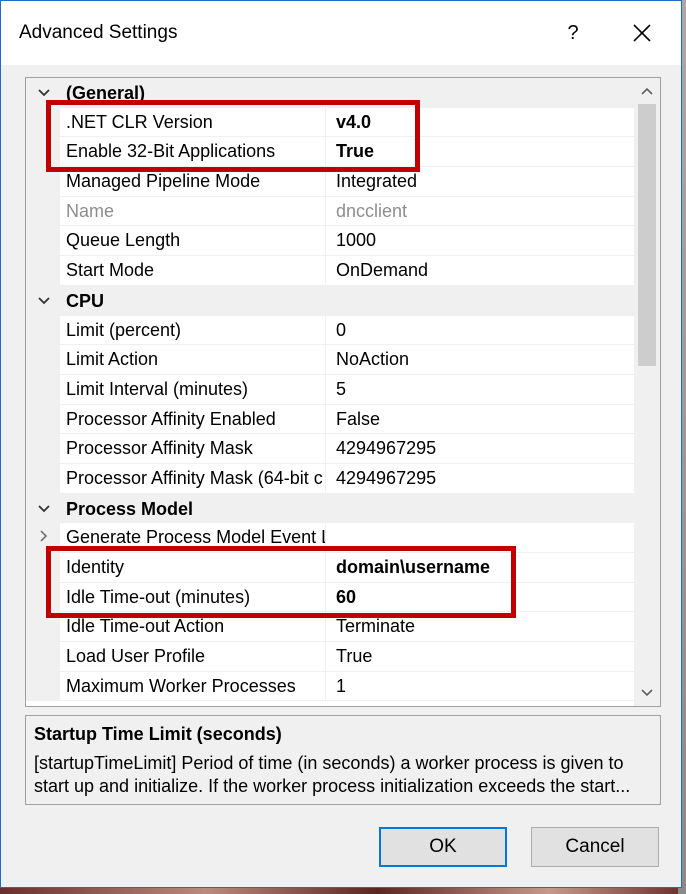 Image resolution: width=686 pixels, height=894 pixels. Describe the element at coordinates (480, 598) in the screenshot. I see `property-value: 60` at that location.